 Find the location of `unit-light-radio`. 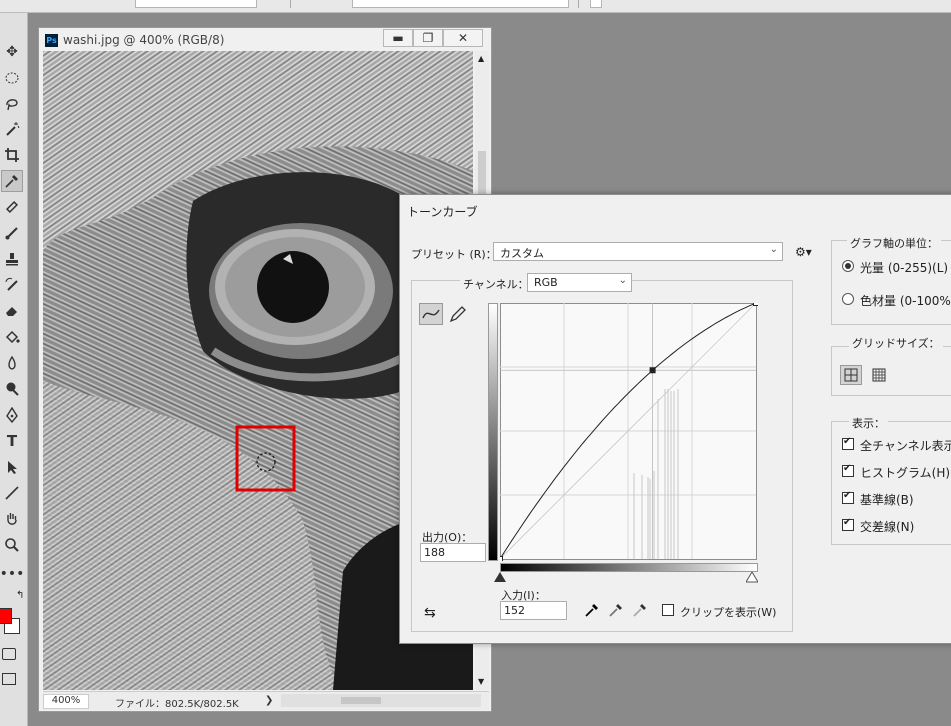

unit-light-radio is located at coordinates (848, 266).